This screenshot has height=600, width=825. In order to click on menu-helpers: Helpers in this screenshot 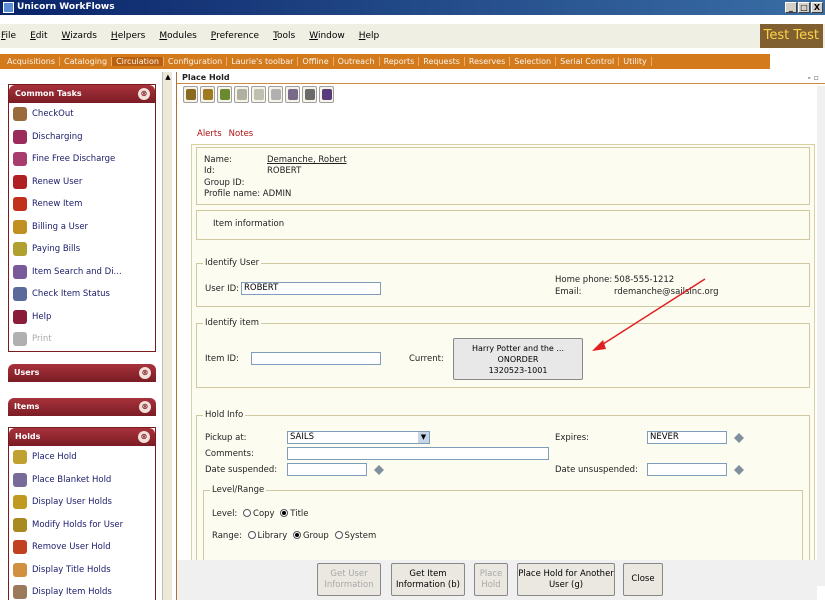, I will do `click(128, 36)`.